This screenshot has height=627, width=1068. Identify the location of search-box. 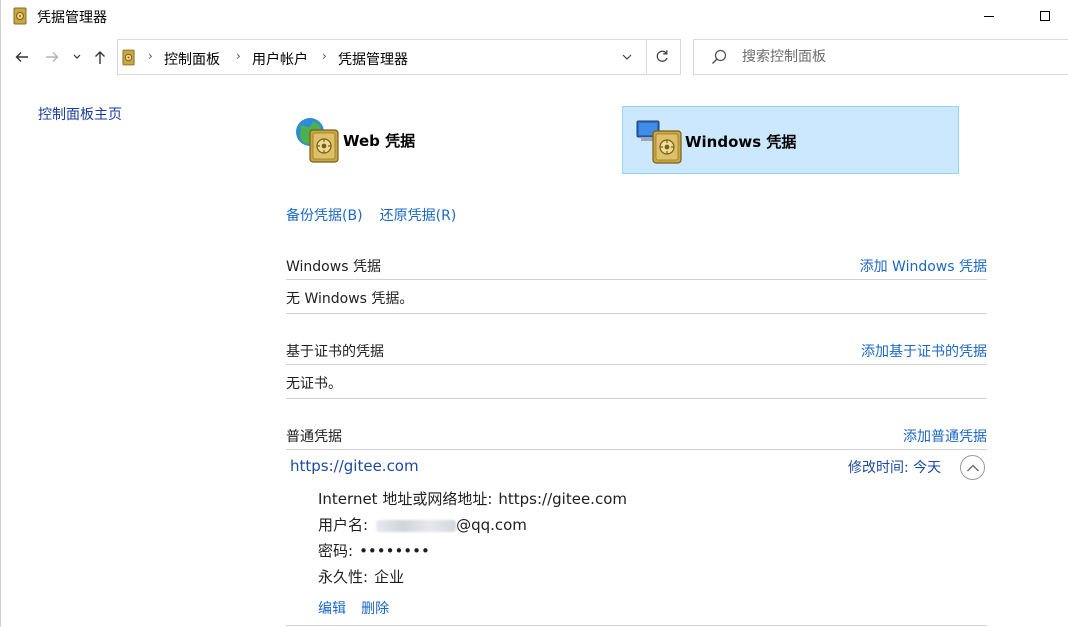
(880, 57).